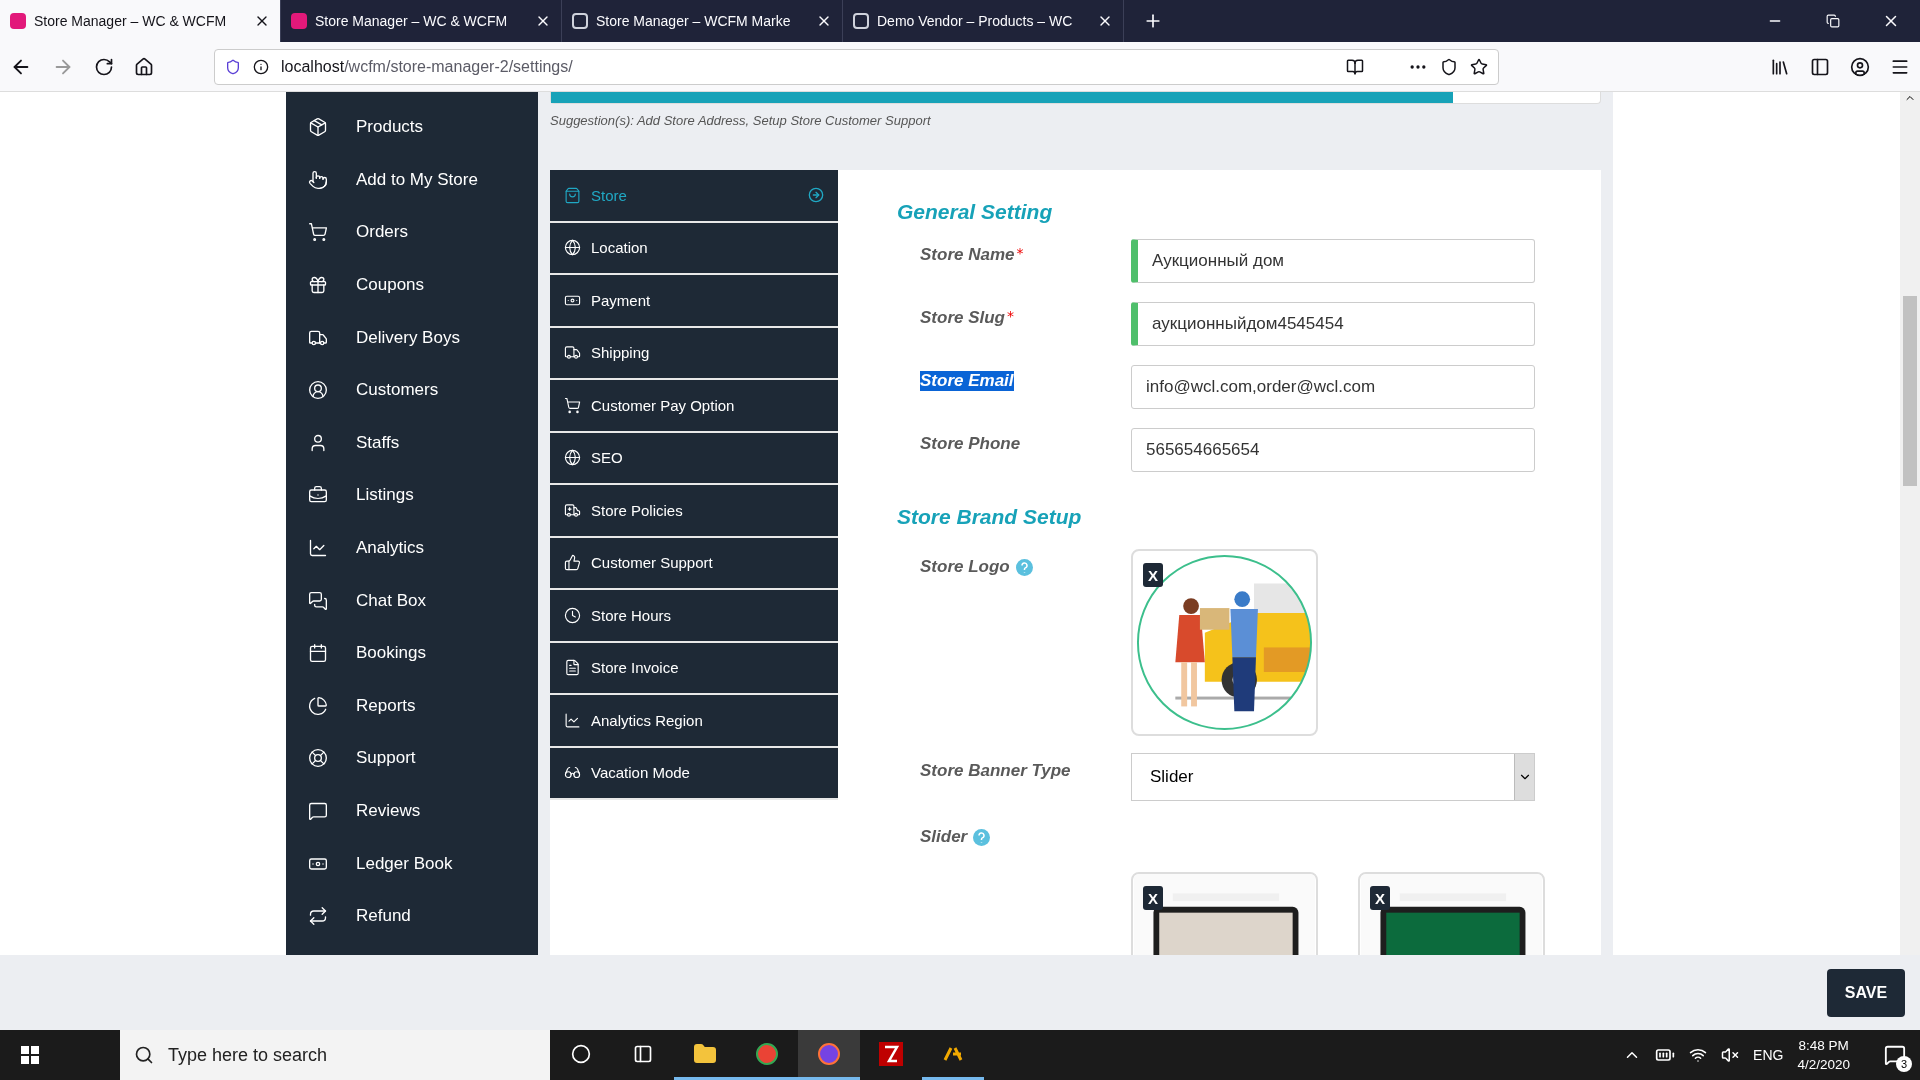 Image resolution: width=1920 pixels, height=1080 pixels. Describe the element at coordinates (318, 916) in the screenshot. I see `repeat-icon` at that location.